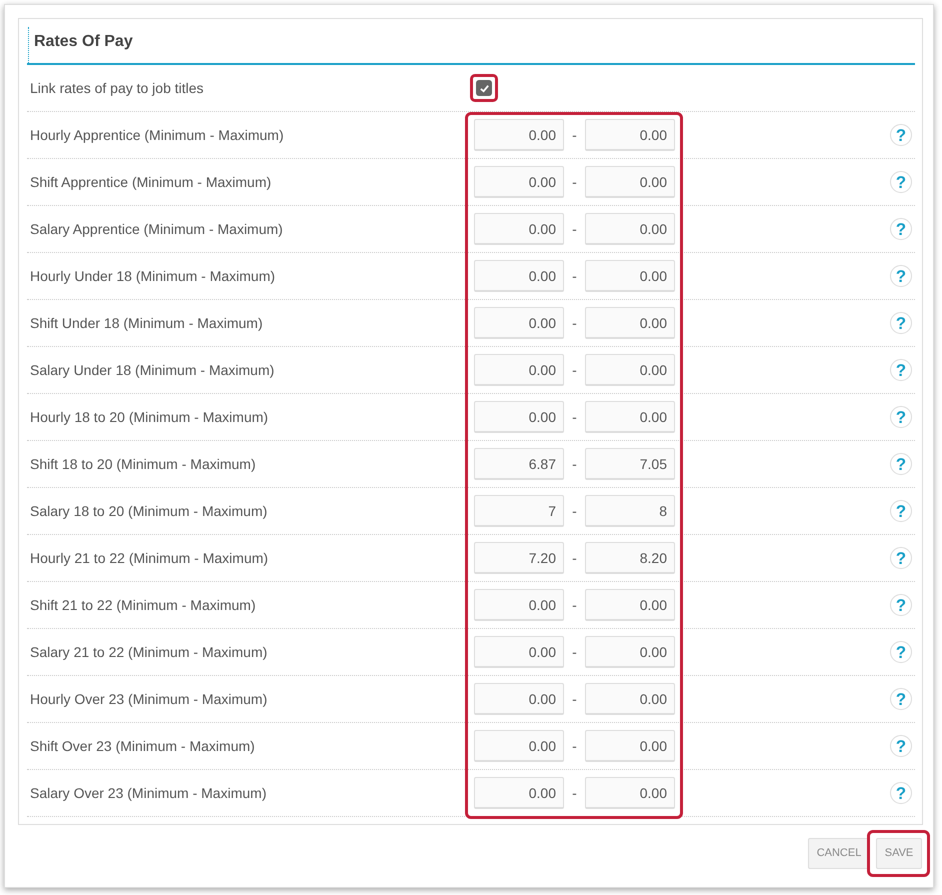 Image resolution: width=942 pixels, height=895 pixels. I want to click on rate-label: Salary Under 18 (Minimum - Maximum), so click(152, 370).